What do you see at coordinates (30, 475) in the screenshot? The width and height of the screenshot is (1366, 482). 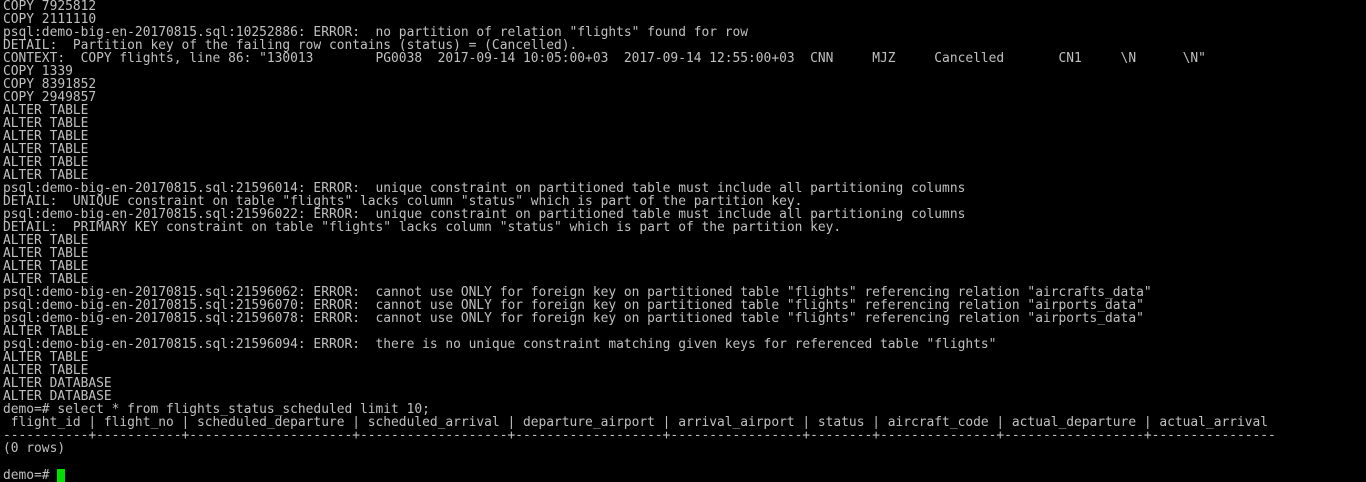 I see `prompt-text: demo=#` at bounding box center [30, 475].